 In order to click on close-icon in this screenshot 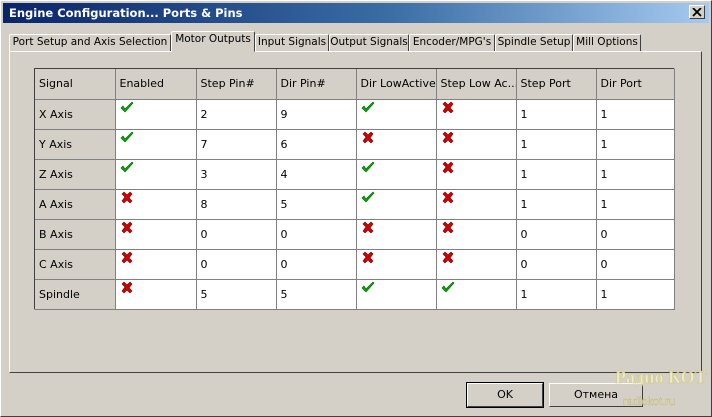, I will do `click(697, 12)`.